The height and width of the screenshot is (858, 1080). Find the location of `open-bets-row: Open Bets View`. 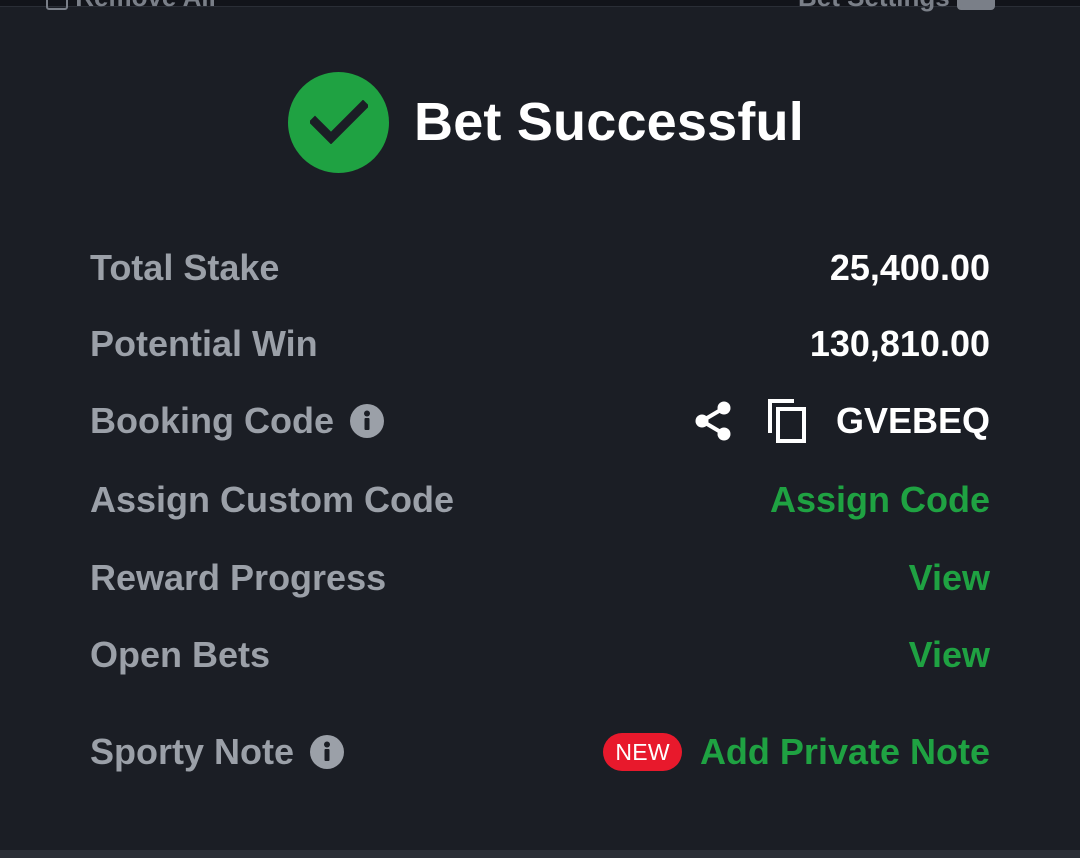

open-bets-row: Open Bets View is located at coordinates (540, 655).